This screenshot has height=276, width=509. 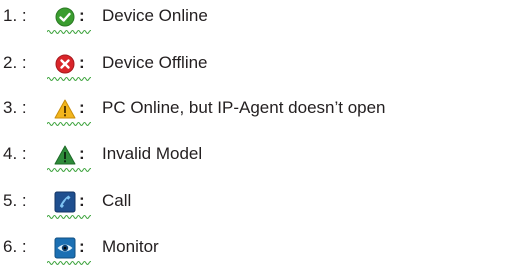 What do you see at coordinates (15, 153) in the screenshot?
I see `item-number: 4. :` at bounding box center [15, 153].